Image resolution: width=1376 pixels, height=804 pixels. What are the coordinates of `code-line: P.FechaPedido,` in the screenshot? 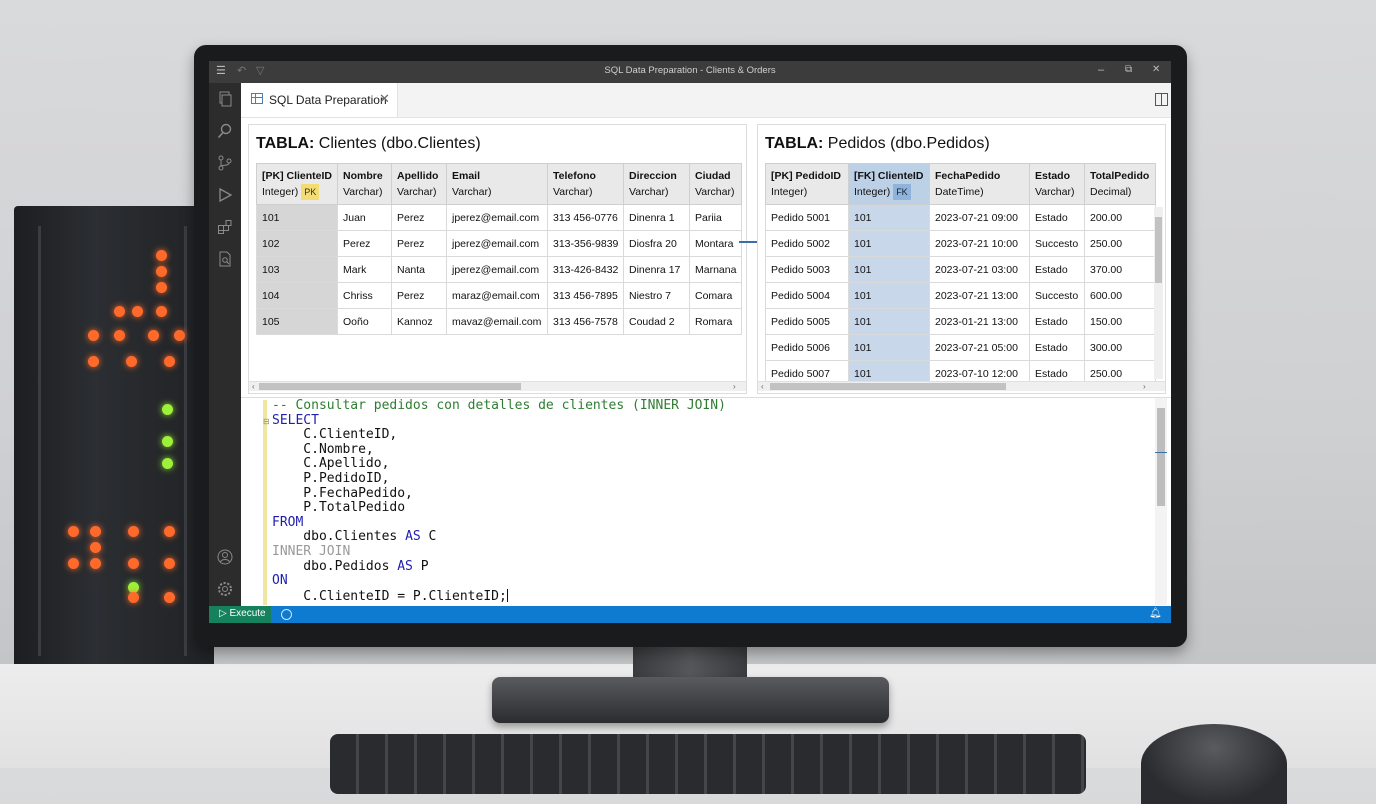 It's located at (499, 494).